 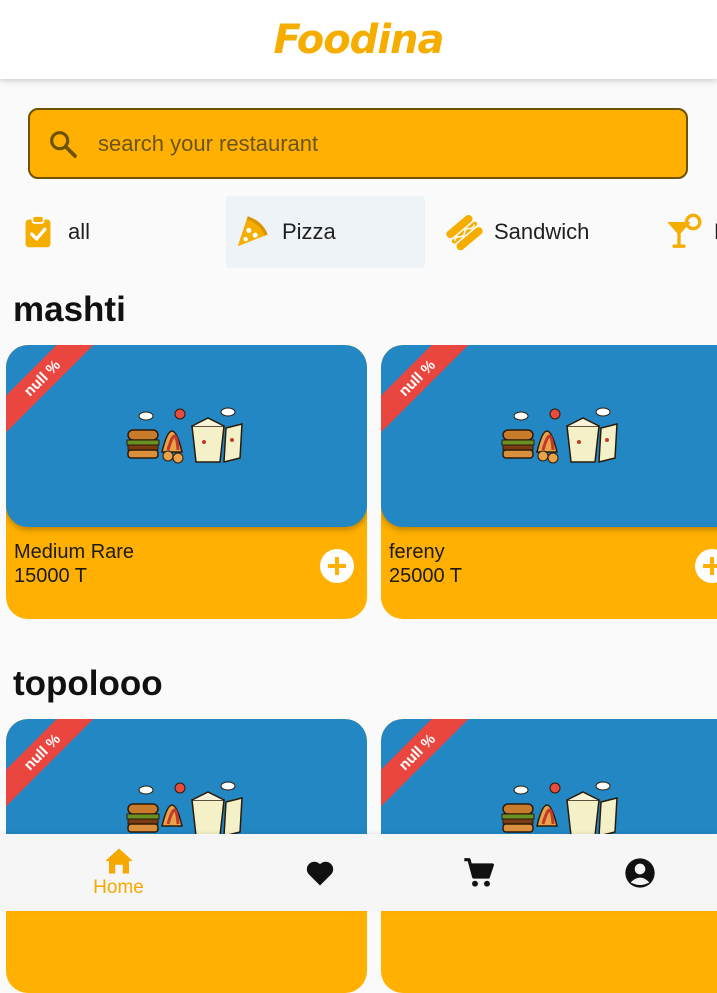 What do you see at coordinates (51, 576) in the screenshot?
I see `food-price: 15000 T` at bounding box center [51, 576].